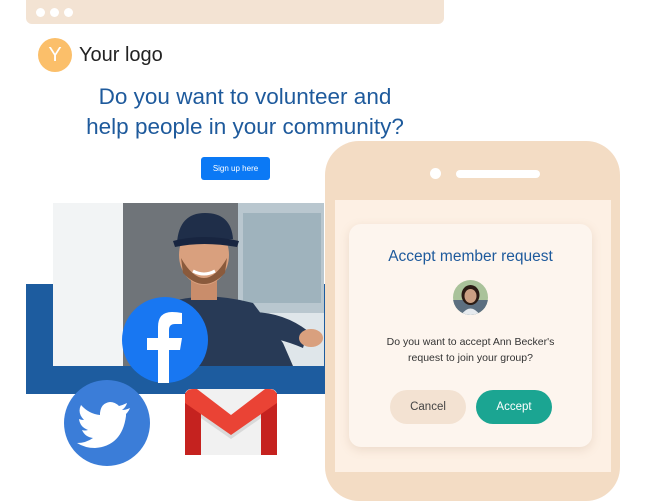 Image resolution: width=650 pixels, height=501 pixels. Describe the element at coordinates (470, 297) in the screenshot. I see `avatar` at that location.